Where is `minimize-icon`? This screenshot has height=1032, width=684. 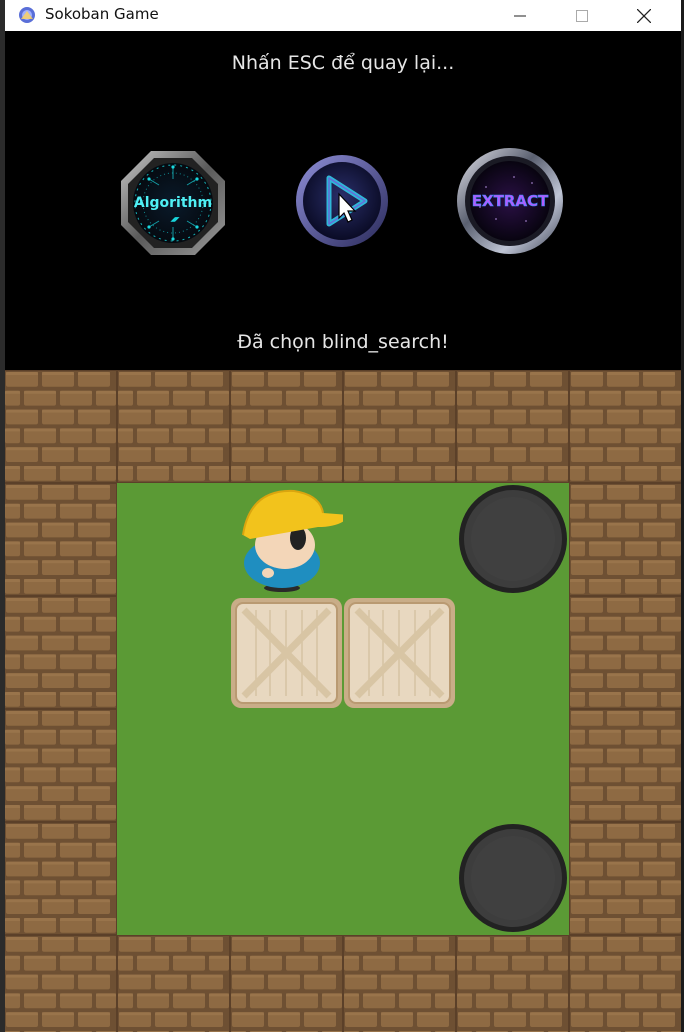
minimize-icon is located at coordinates (520, 15).